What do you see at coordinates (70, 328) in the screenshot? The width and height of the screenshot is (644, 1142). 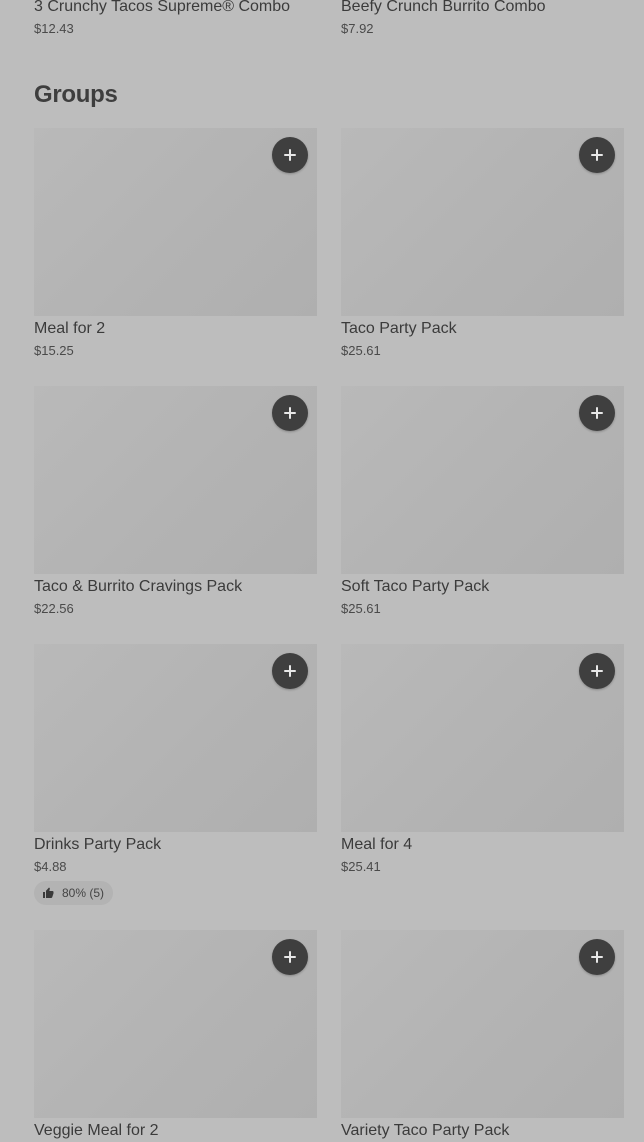 I see `item-name: Meal for 2` at bounding box center [70, 328].